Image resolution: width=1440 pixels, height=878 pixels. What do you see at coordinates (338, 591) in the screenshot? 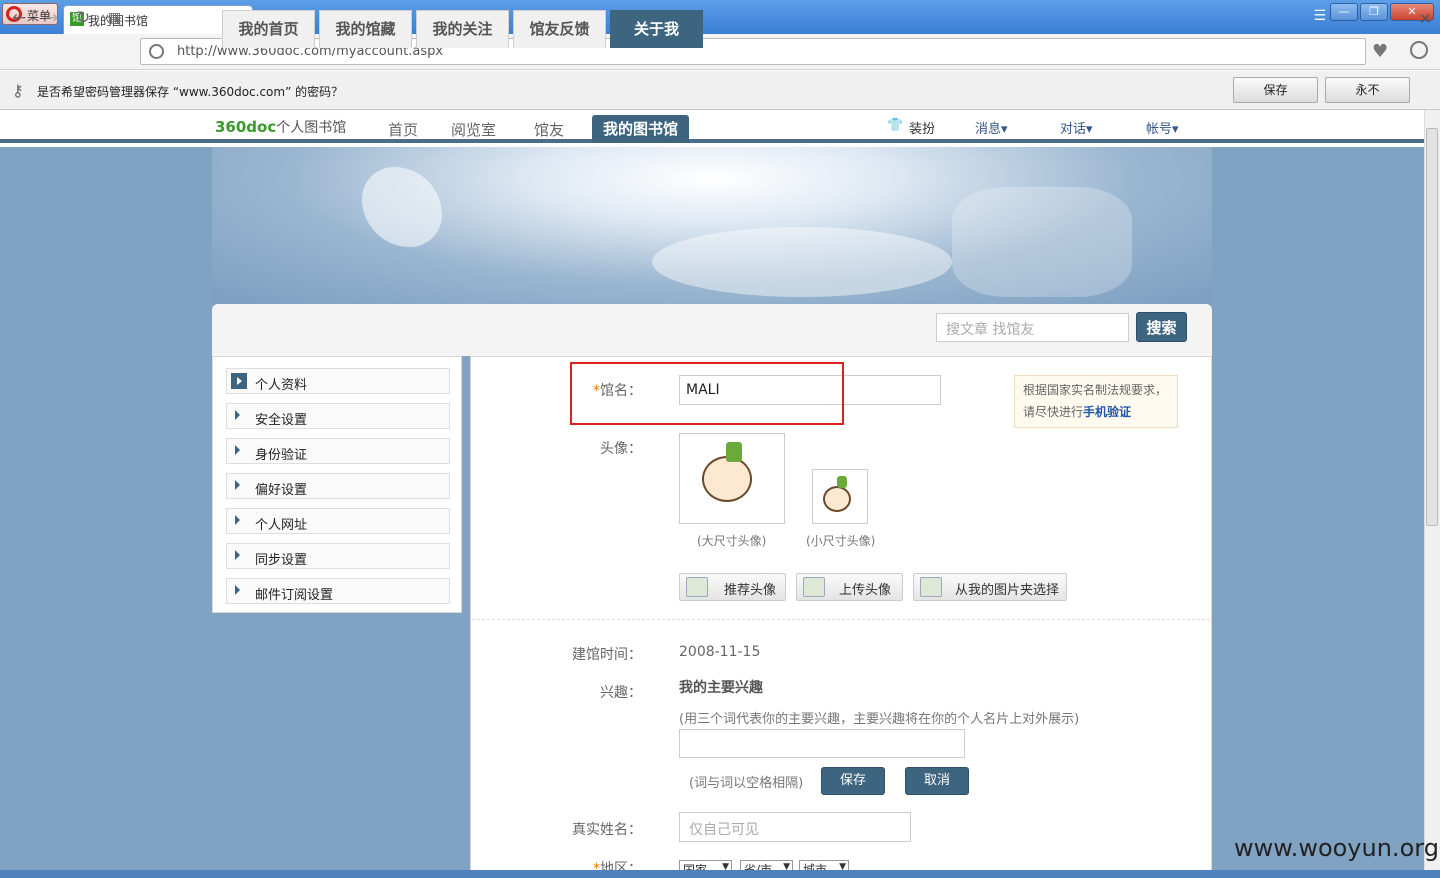
I see `sidebar-item-email-subscription: 邮件订阅设置` at bounding box center [338, 591].